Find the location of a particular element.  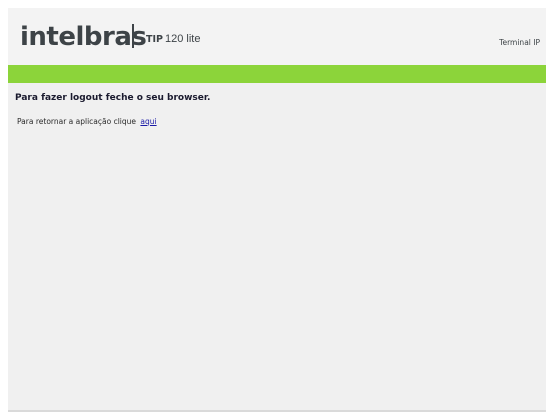

device-type-label: Terminal IP is located at coordinates (519, 42).